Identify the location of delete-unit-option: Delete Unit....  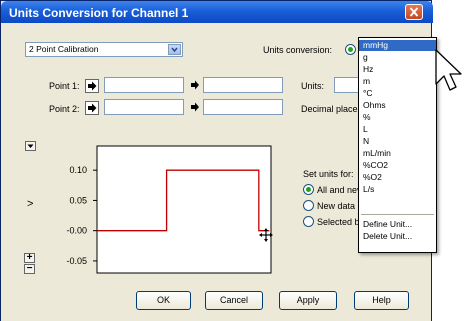
(397, 236).